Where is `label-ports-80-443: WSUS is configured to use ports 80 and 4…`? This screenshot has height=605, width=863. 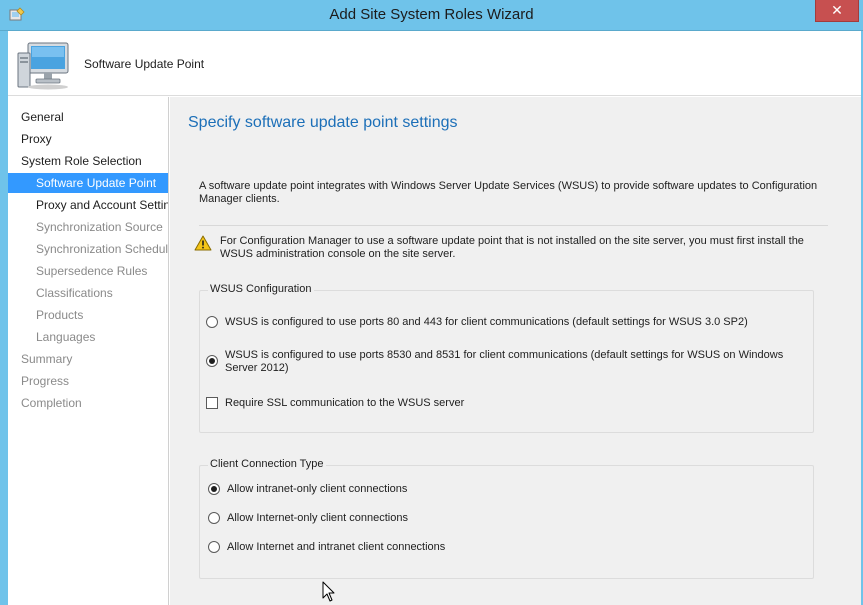
label-ports-80-443: WSUS is configured to use ports 80 and 4… is located at coordinates (515, 322).